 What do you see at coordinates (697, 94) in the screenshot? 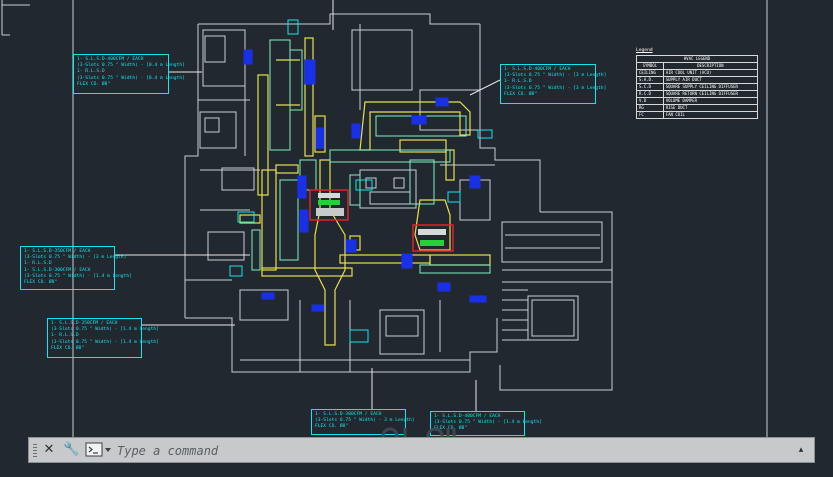
I see `legend-row: R.C.D SQUARE RETURN CEILING DIFFUSER` at bounding box center [697, 94].